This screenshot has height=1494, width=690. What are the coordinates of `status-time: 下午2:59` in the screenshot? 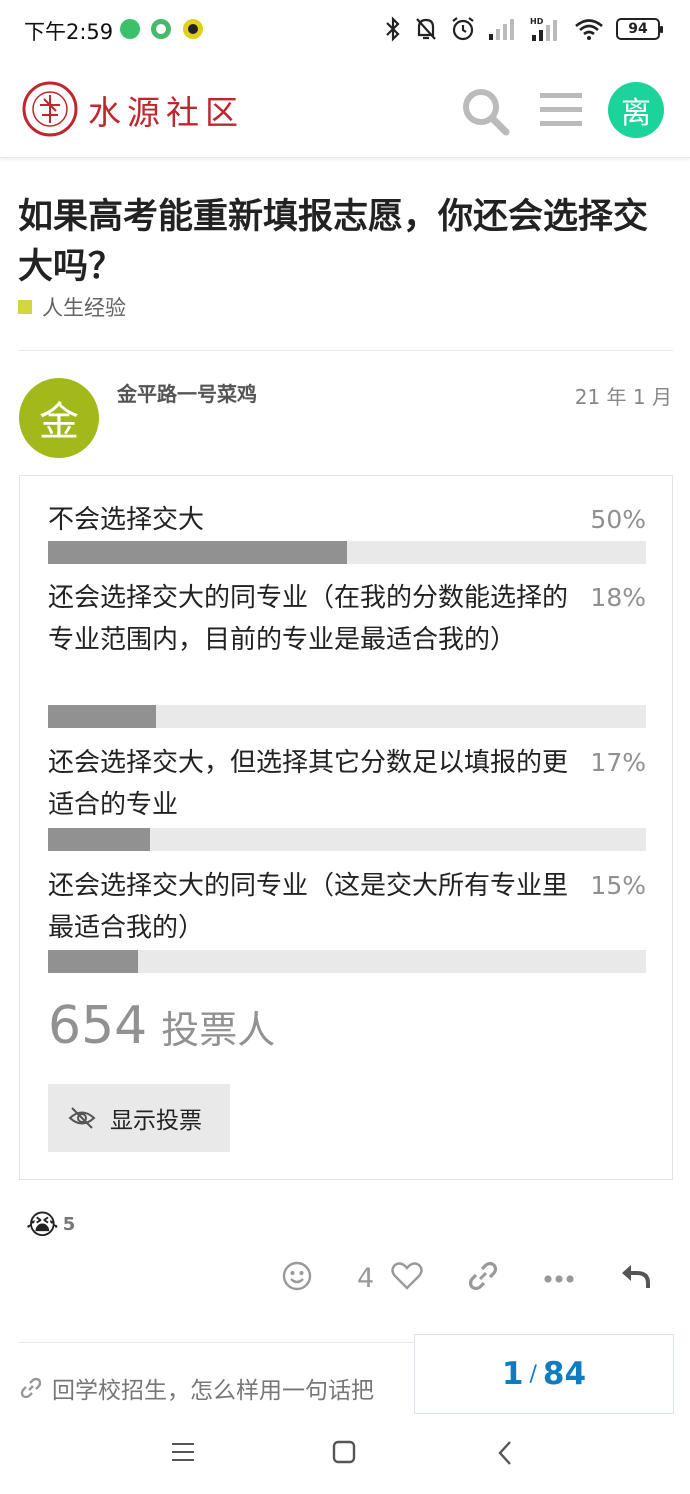 It's located at (69, 32).